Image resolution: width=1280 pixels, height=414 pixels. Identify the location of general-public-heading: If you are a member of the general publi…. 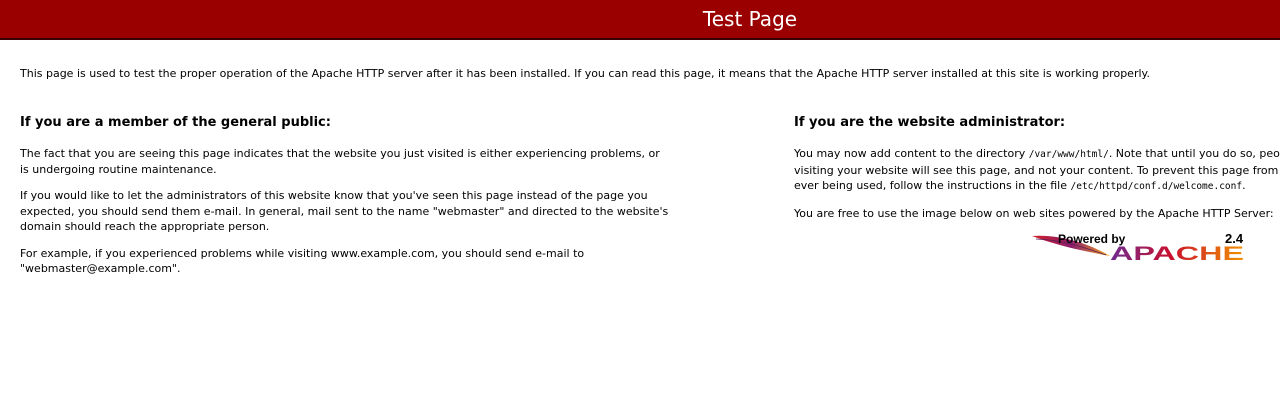
(175, 122).